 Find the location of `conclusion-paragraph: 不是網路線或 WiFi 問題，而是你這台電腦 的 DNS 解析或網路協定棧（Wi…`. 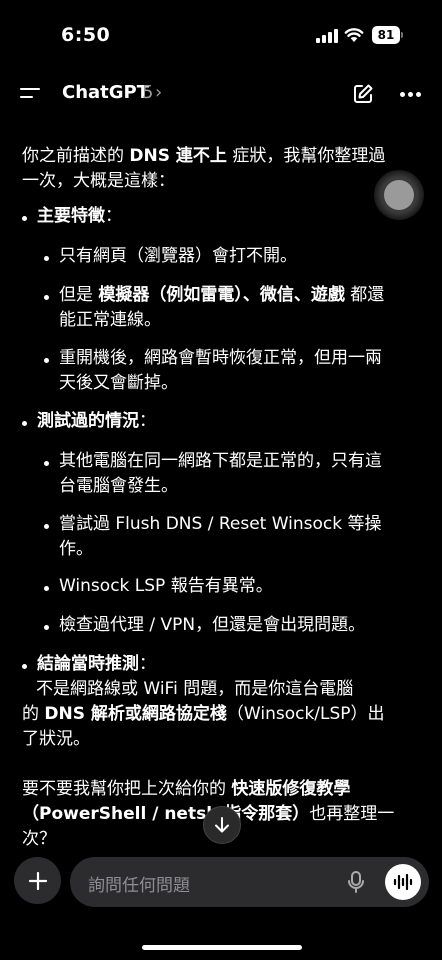

conclusion-paragraph: 不是網路線或 WiFi 問題，而是你這台電腦 的 DNS 解析或網路協定棧（Wi… is located at coordinates (203, 714).